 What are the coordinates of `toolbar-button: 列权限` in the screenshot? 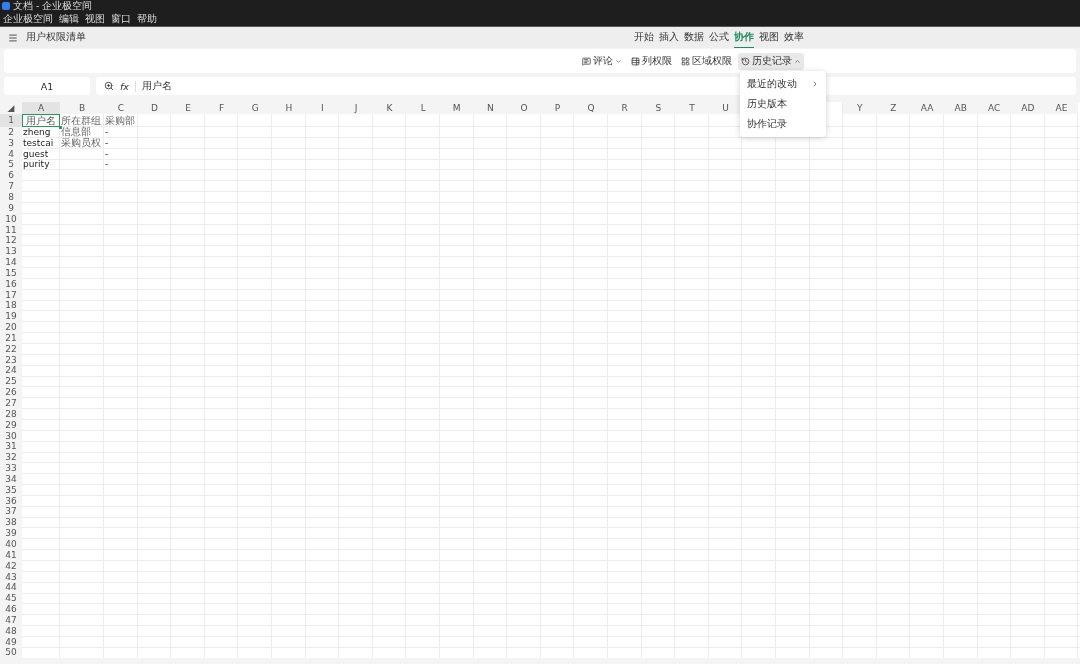 It's located at (651, 61).